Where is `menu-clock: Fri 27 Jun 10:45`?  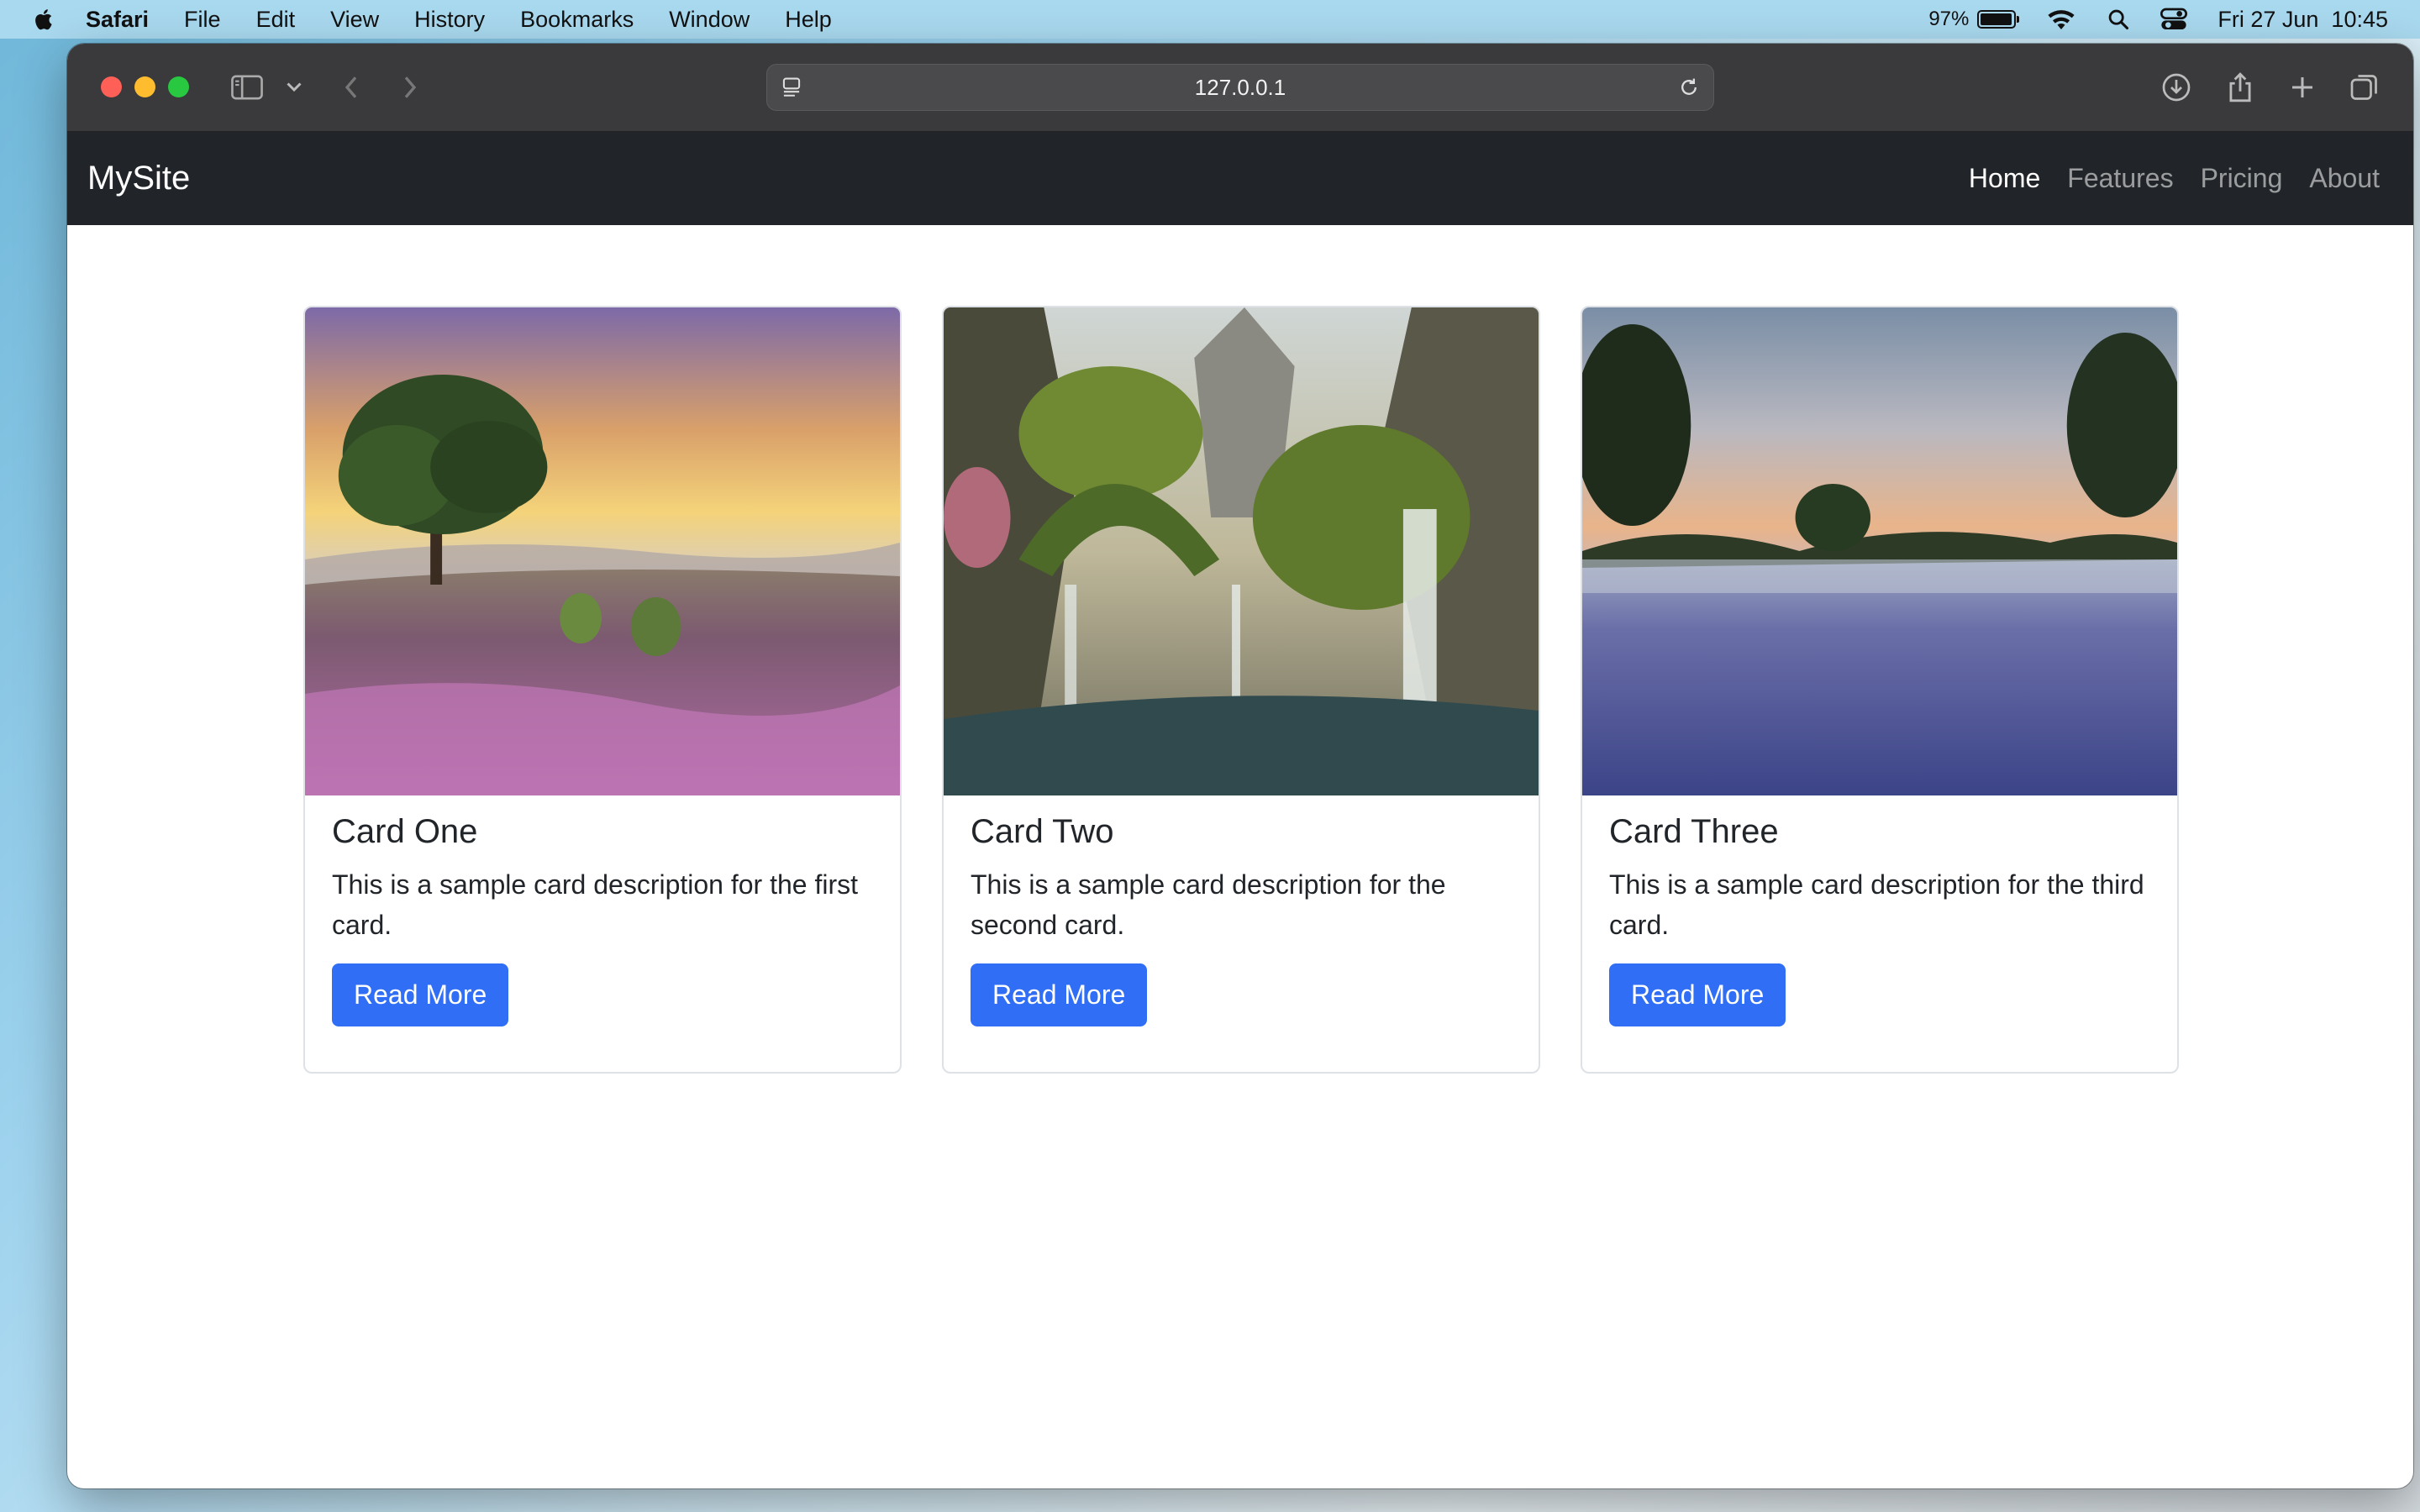
menu-clock: Fri 27 Jun 10:45 is located at coordinates (2302, 20).